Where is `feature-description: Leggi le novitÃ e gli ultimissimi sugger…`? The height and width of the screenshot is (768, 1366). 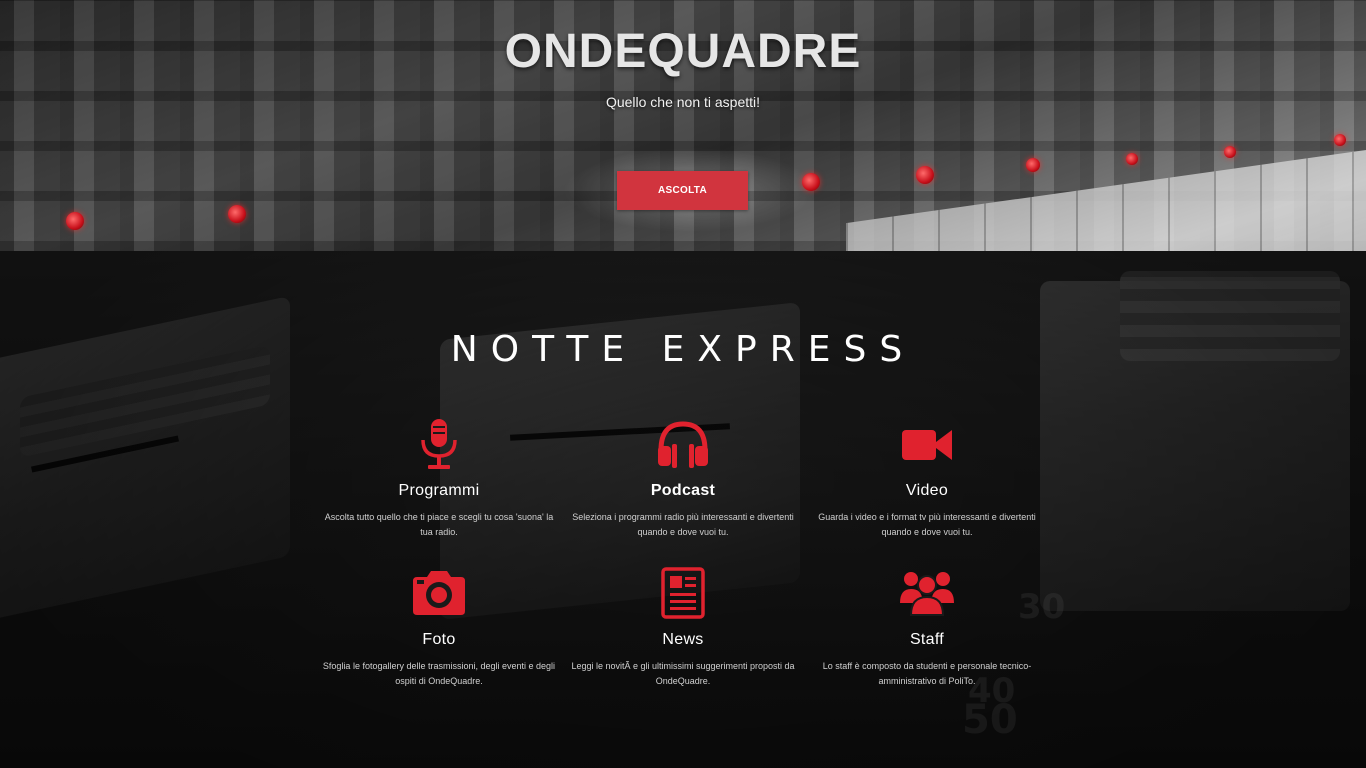 feature-description: Leggi le novitÃ e gli ultimissimi sugger… is located at coordinates (683, 673).